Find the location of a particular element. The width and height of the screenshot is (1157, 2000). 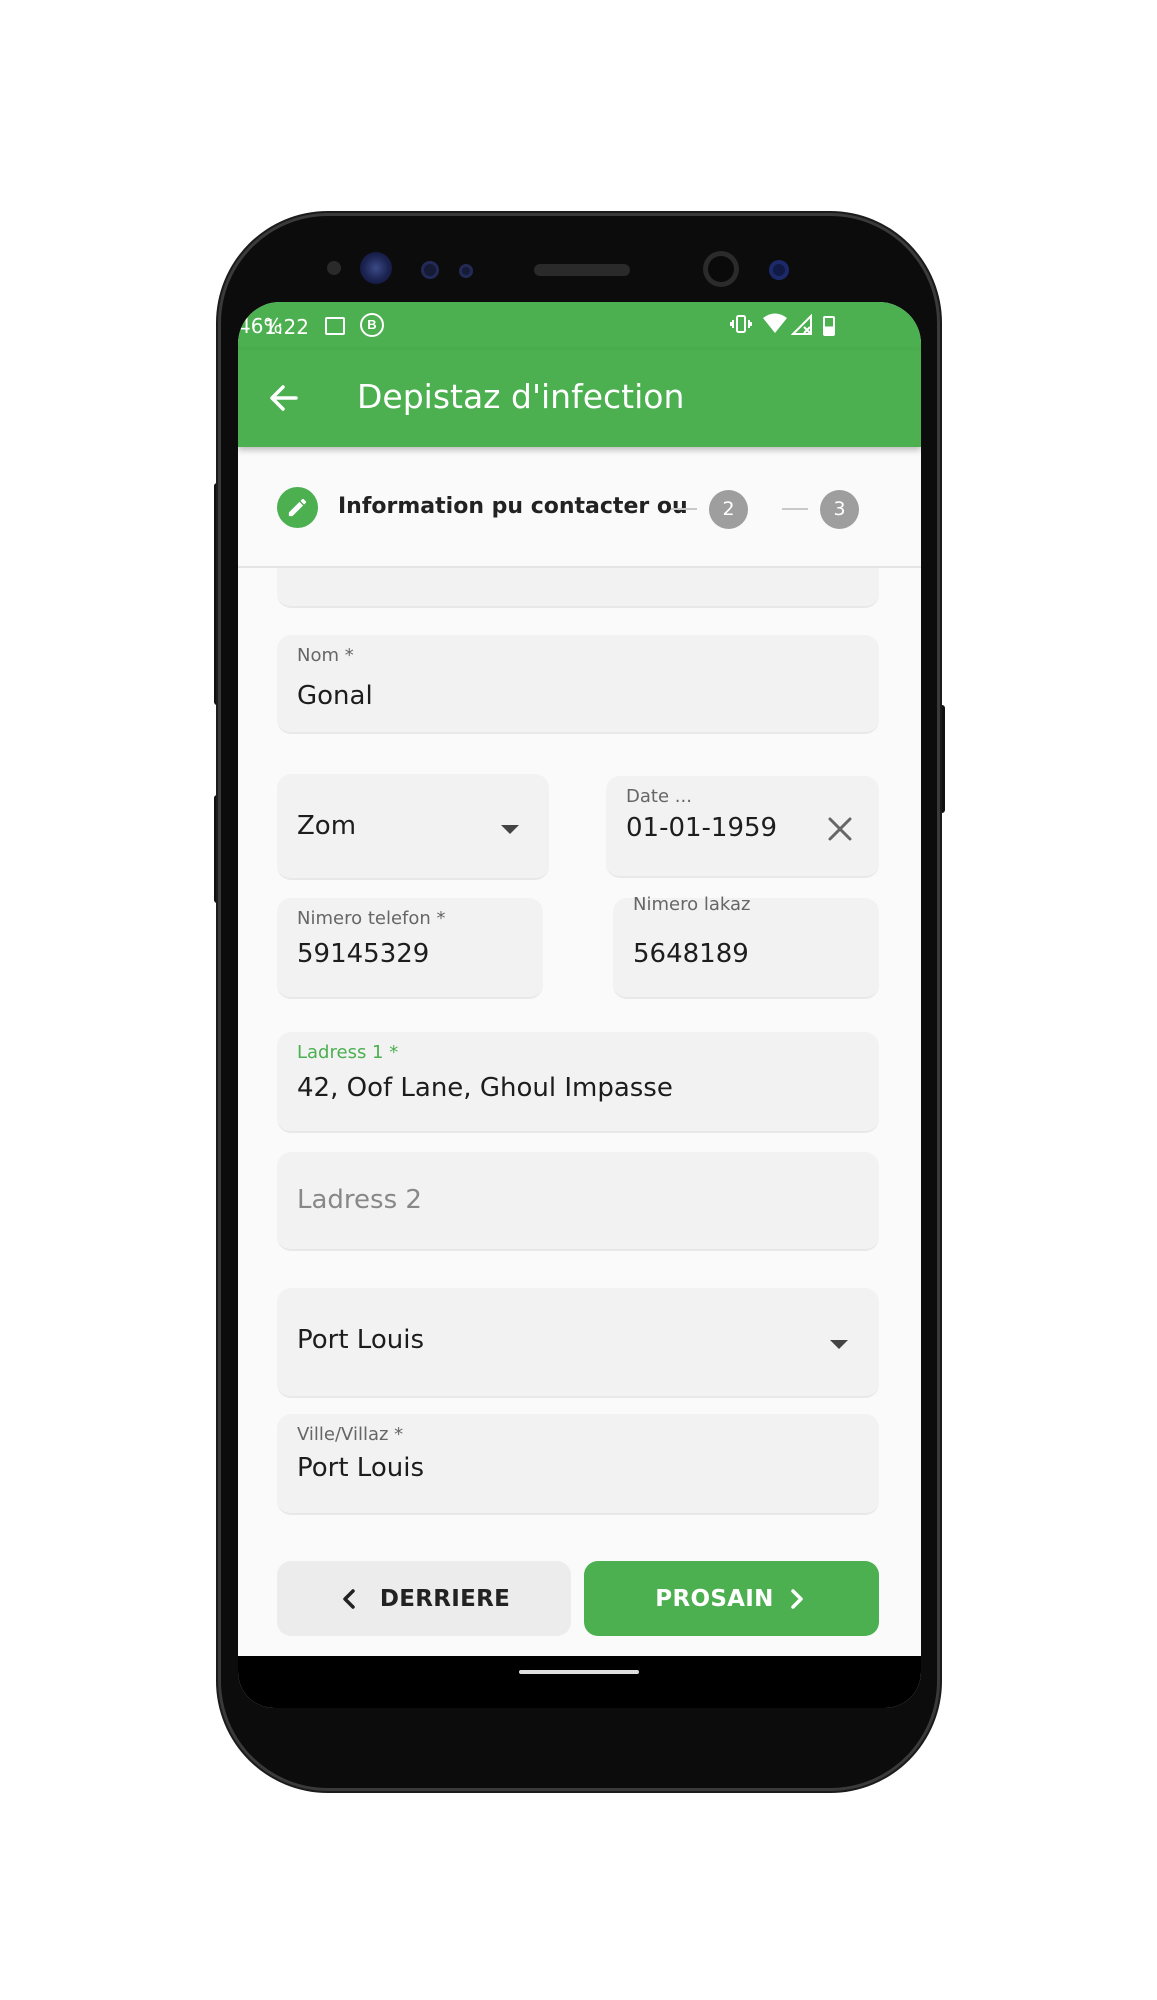

home-phone-field: Nimero lakaz 5648189 is located at coordinates (746, 946).